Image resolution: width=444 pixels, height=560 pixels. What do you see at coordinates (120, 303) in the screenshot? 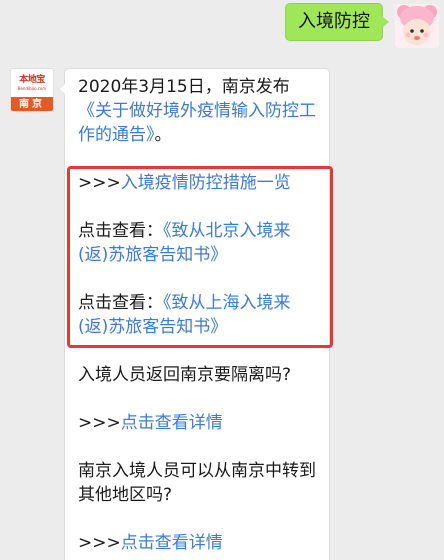
I see `notice2-label: 点击查看：` at bounding box center [120, 303].